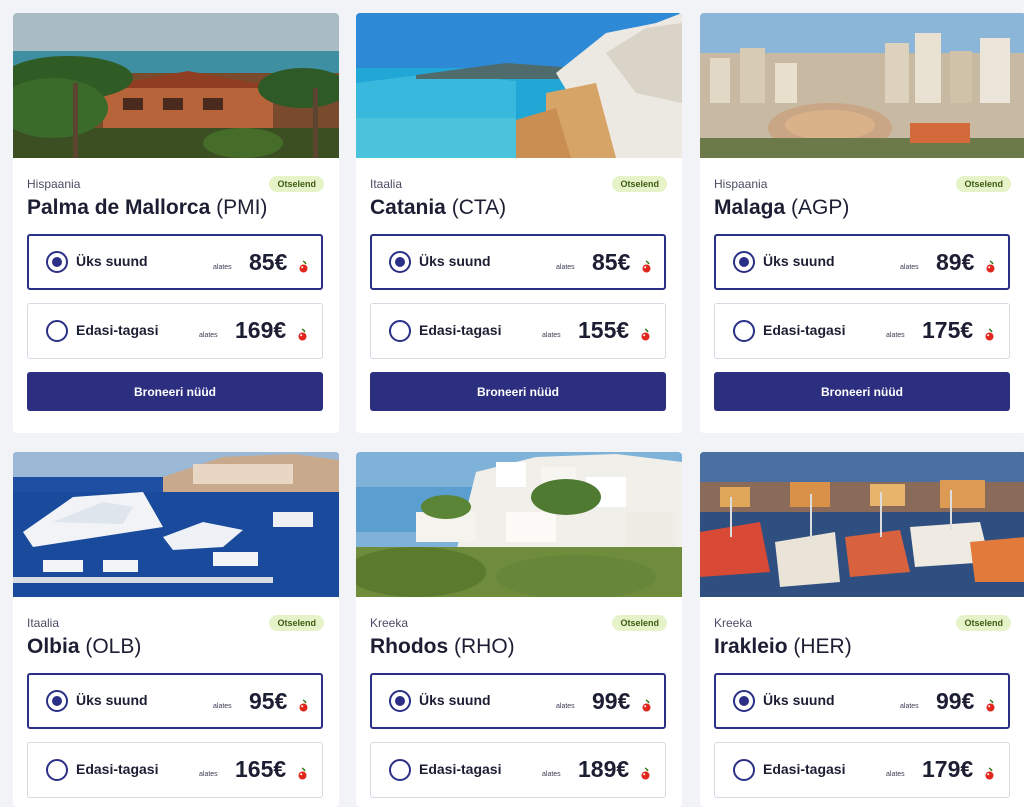  What do you see at coordinates (175, 331) in the screenshot?
I see `round-trip-option: Edasi-tagasi alates 169€` at bounding box center [175, 331].